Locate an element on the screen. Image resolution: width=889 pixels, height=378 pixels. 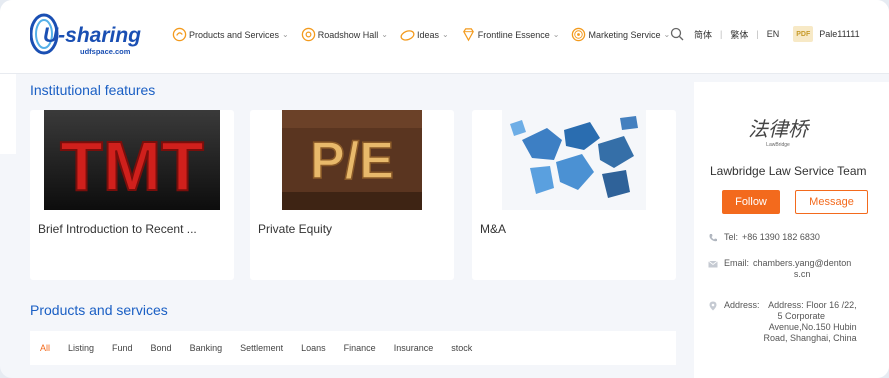
tel-row: Tel: +86 1390 182 6830 is located at coordinates (764, 237).